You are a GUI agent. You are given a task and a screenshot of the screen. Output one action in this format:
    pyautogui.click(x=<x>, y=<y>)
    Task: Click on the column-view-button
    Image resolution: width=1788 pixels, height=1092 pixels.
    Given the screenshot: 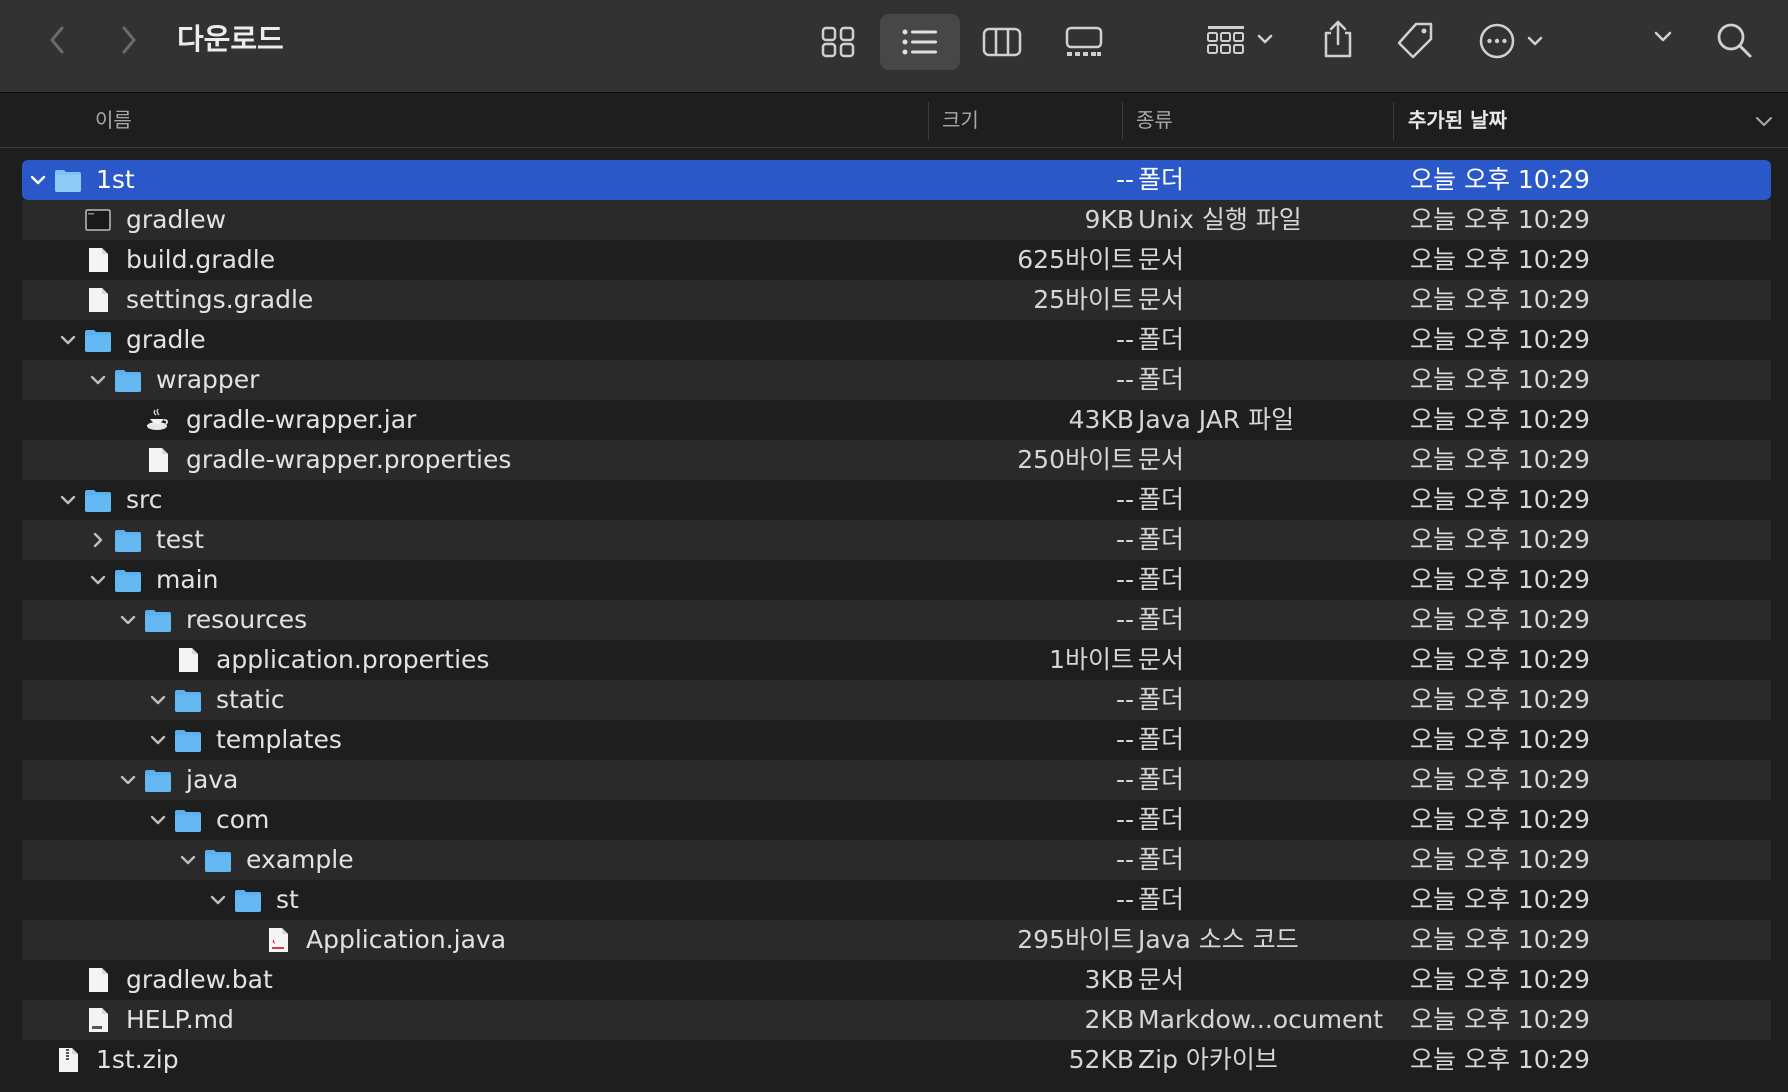 What is the action you would take?
    pyautogui.click(x=1002, y=42)
    